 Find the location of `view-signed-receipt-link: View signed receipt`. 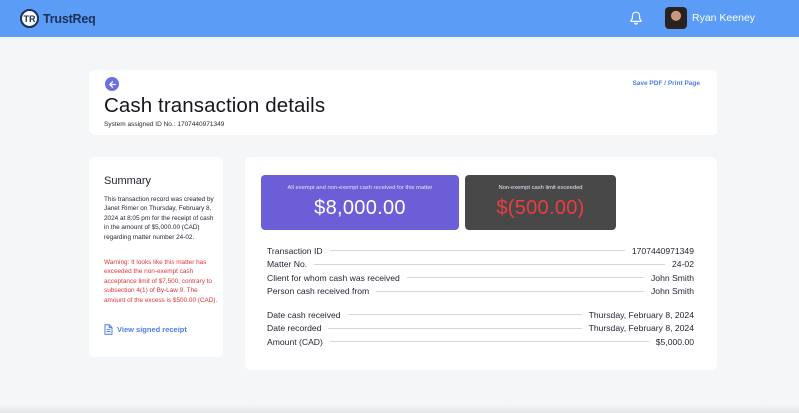

view-signed-receipt-link: View signed receipt is located at coordinates (145, 329).